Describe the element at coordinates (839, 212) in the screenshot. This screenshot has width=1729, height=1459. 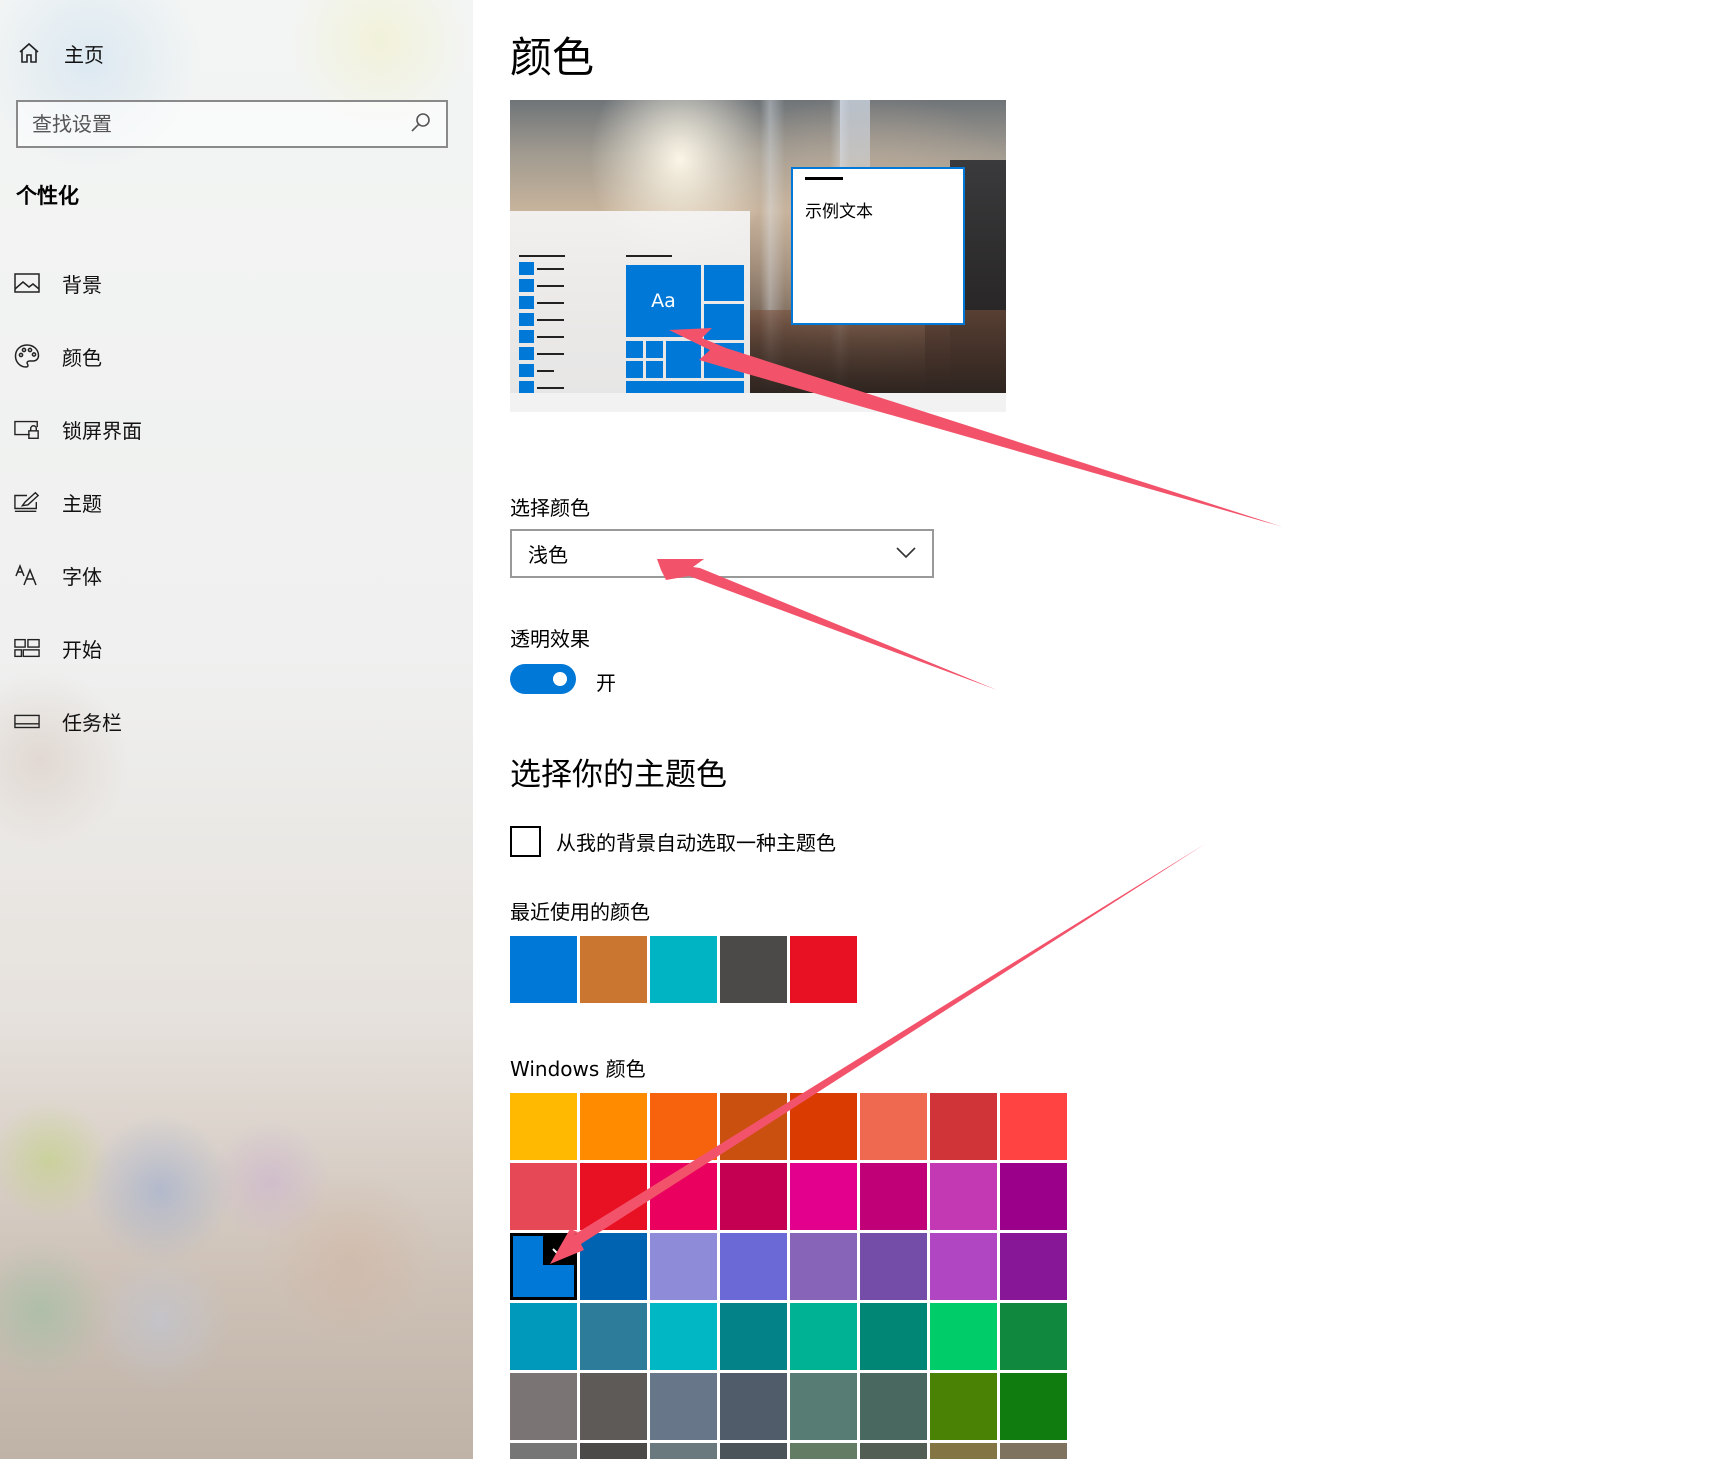
I see `sample-text: 示例文本` at that location.